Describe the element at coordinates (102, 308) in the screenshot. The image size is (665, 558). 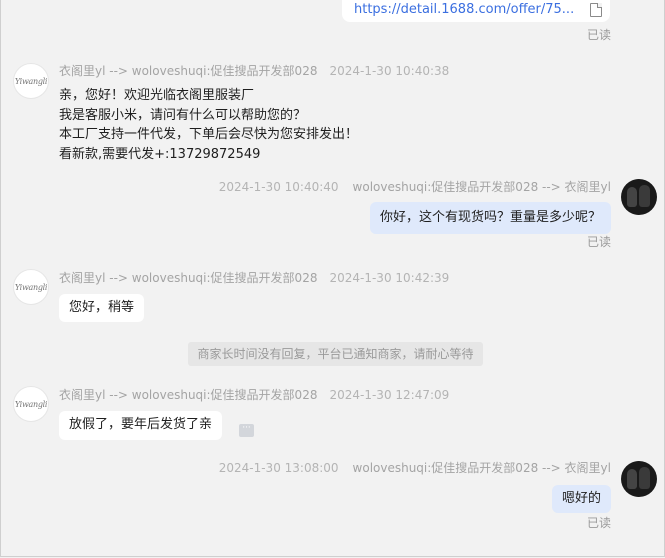
I see `message-bubble: 您好，稍等` at that location.